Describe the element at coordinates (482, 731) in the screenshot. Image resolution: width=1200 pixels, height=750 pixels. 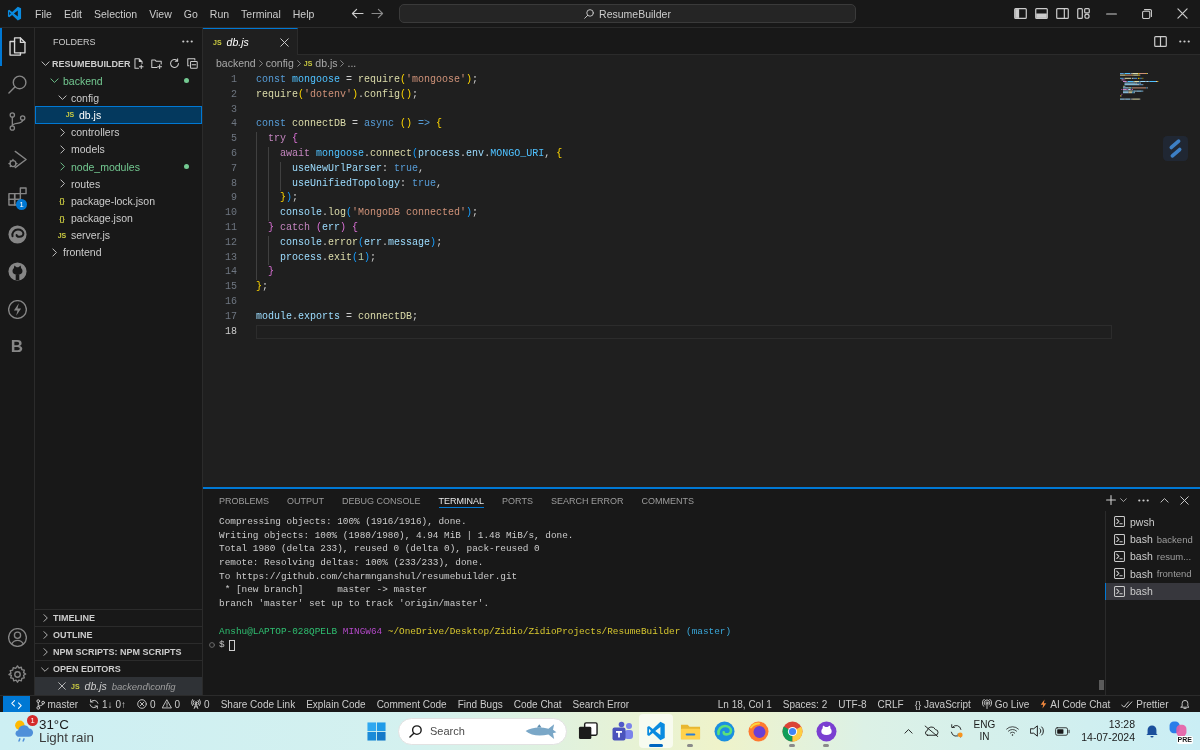
I see `search-field: Search` at that location.